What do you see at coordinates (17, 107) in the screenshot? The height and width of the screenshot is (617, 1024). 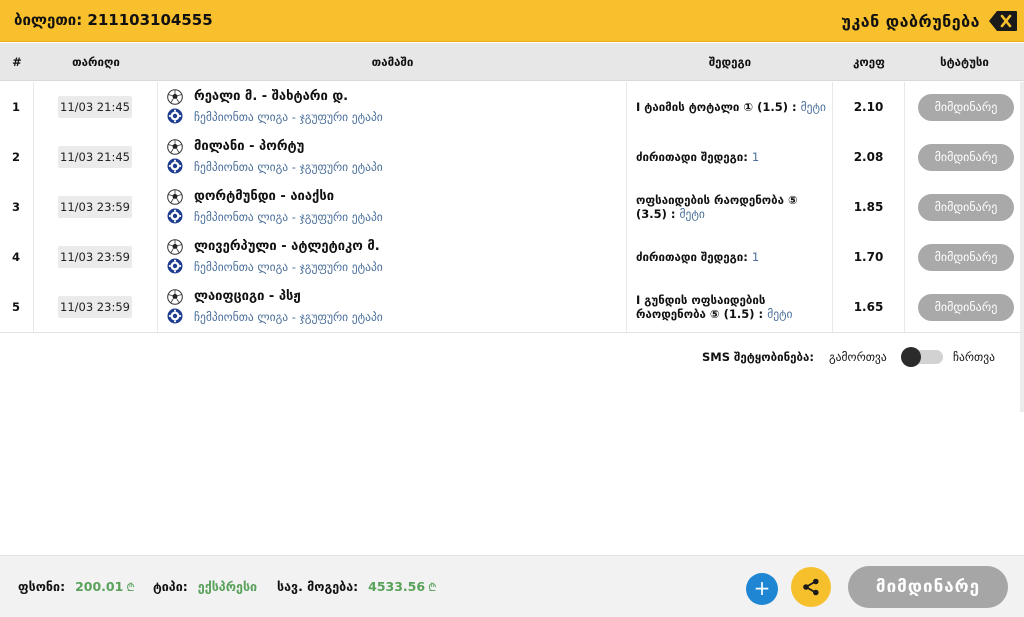 I see `row-number: 1` at bounding box center [17, 107].